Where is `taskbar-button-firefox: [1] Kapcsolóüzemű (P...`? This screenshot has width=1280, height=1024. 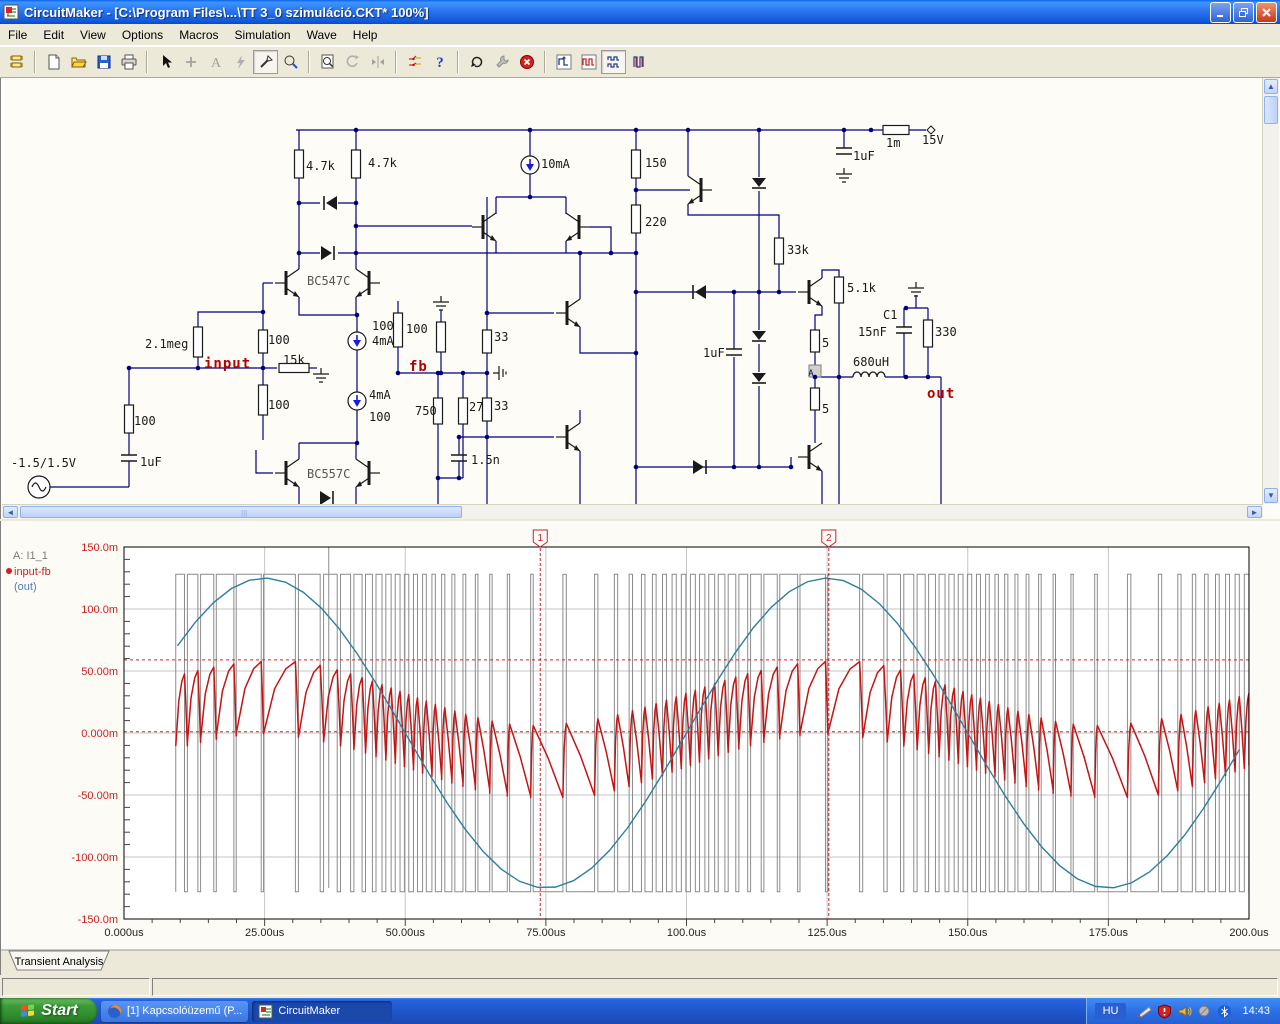
taskbar-button-firefox: [1] Kapcsolóüzemű (P... is located at coordinates (175, 1011).